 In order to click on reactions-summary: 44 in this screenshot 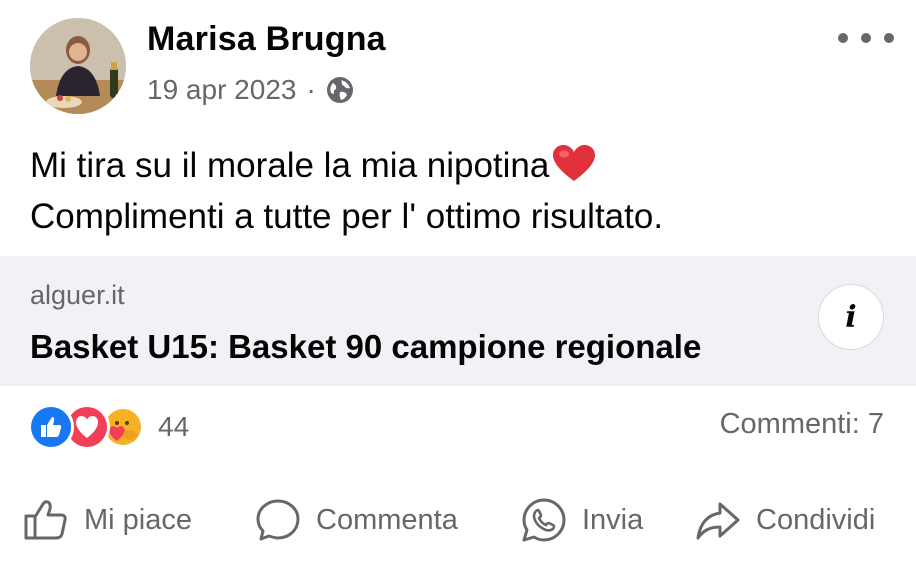, I will do `click(108, 427)`.